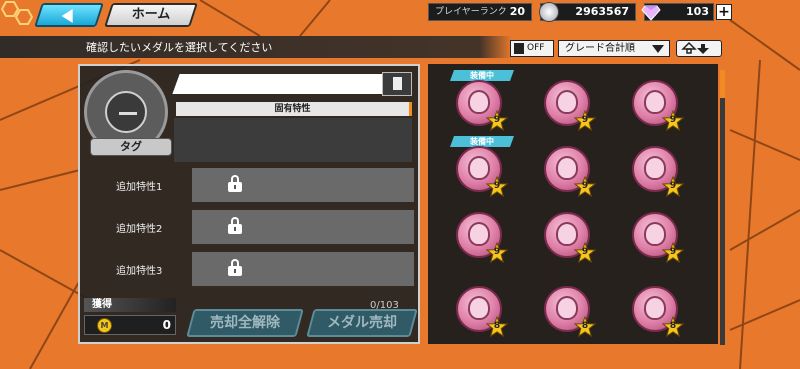 Image resolution: width=800 pixels, height=369 pixels. I want to click on favorite-filter-state: OFF, so click(536, 48).